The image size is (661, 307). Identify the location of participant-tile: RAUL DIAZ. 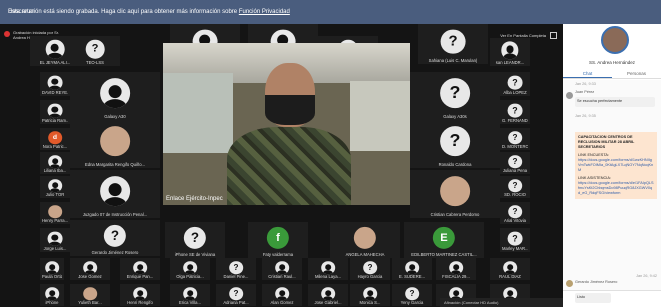
(510, 269).